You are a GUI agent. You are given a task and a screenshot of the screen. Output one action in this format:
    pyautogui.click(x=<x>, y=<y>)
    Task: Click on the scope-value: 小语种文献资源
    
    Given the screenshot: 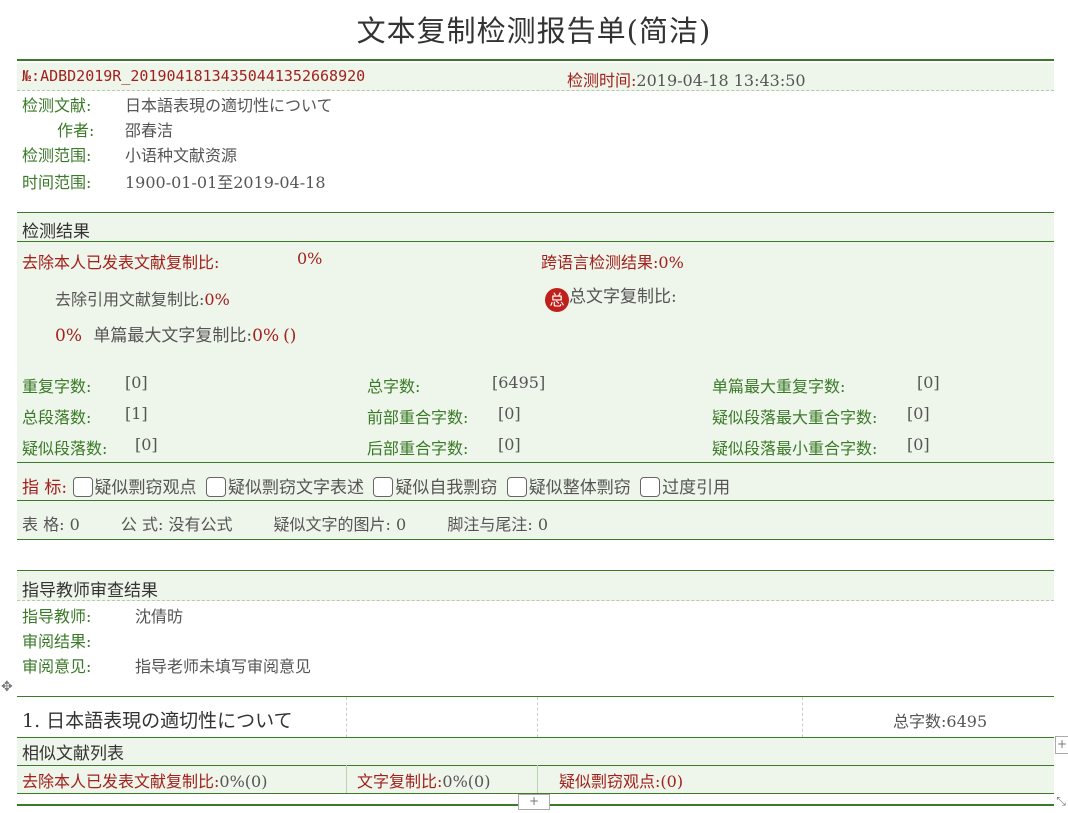 What is the action you would take?
    pyautogui.click(x=181, y=155)
    